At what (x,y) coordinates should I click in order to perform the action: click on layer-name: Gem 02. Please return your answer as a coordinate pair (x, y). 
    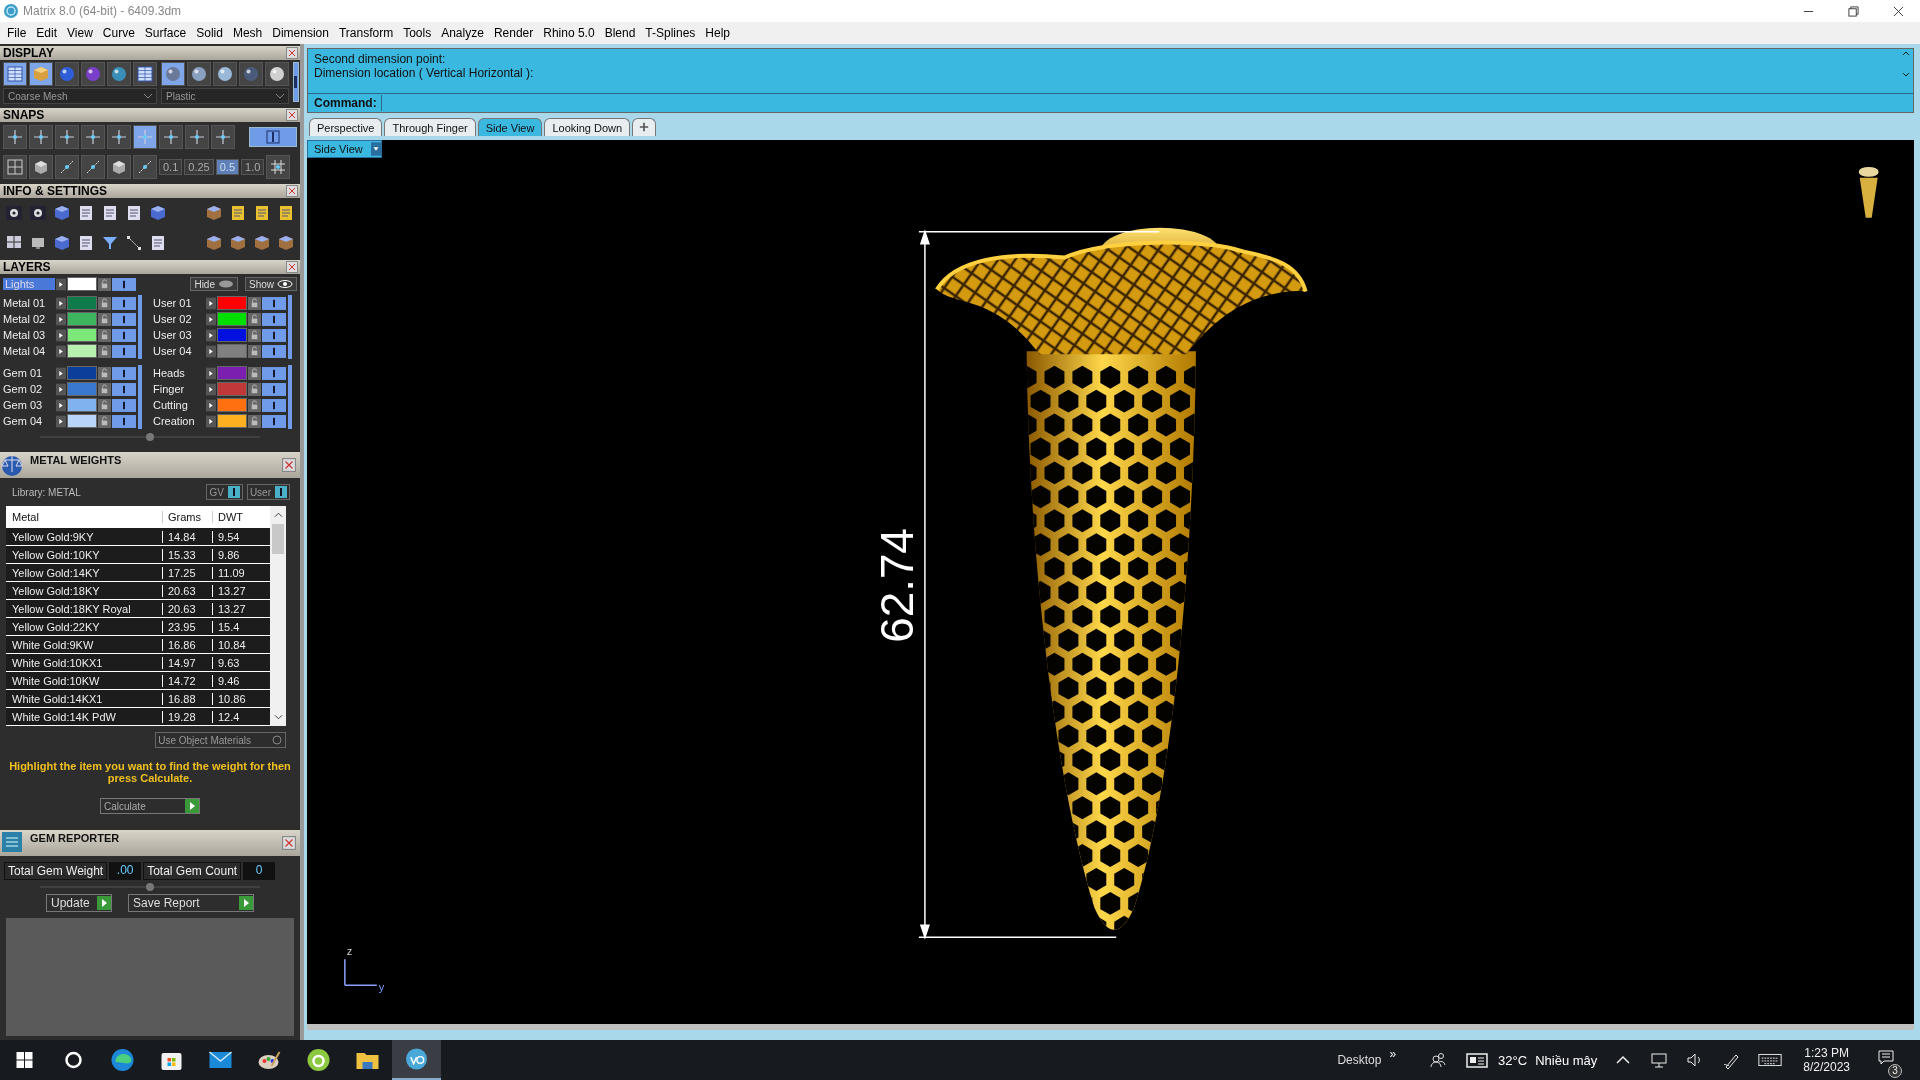
    Looking at the image, I should click on (29, 389).